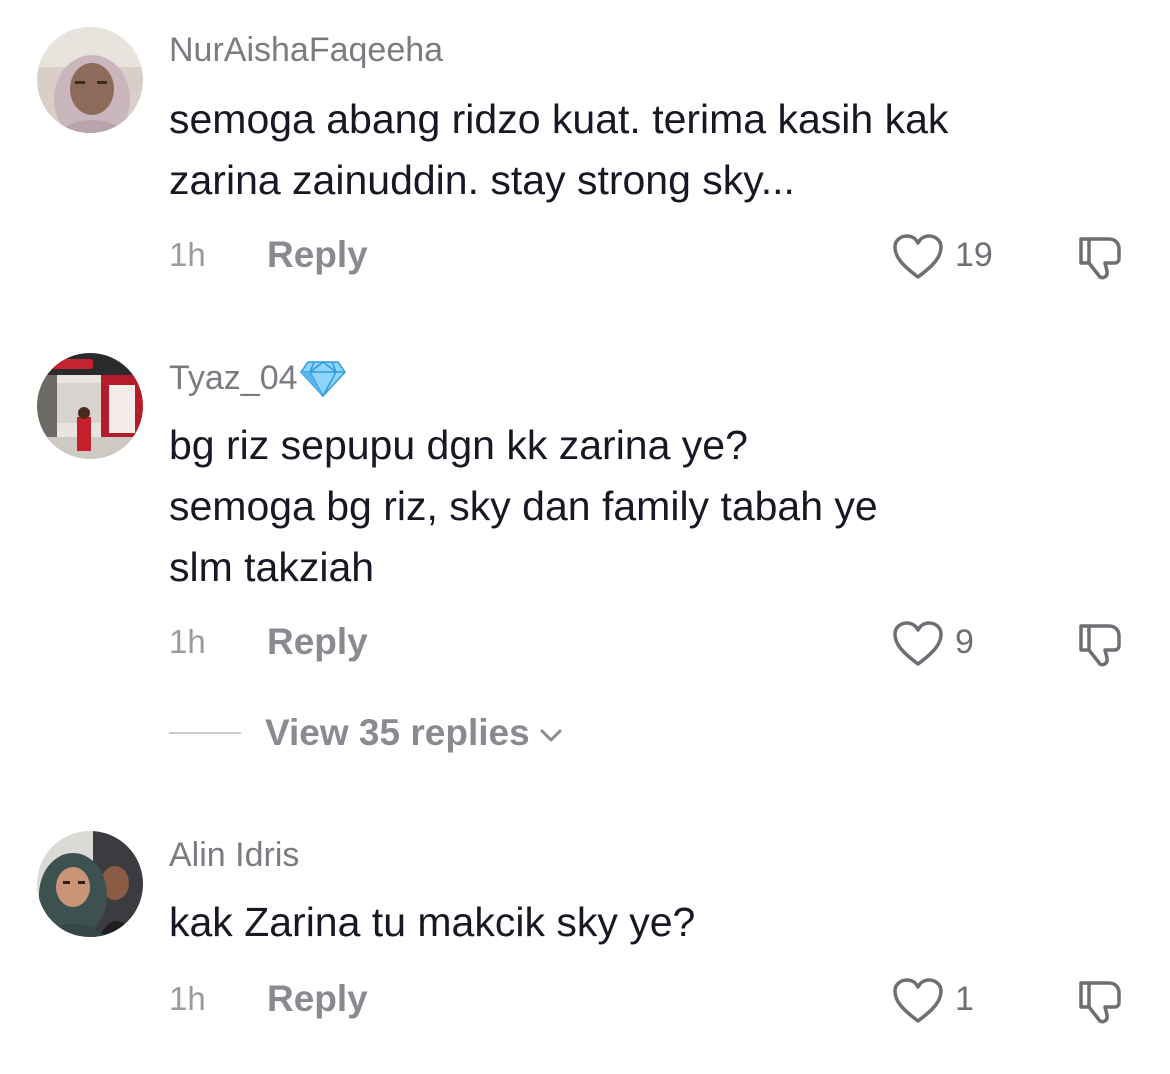  What do you see at coordinates (964, 999) in the screenshot?
I see `like-count: 1` at bounding box center [964, 999].